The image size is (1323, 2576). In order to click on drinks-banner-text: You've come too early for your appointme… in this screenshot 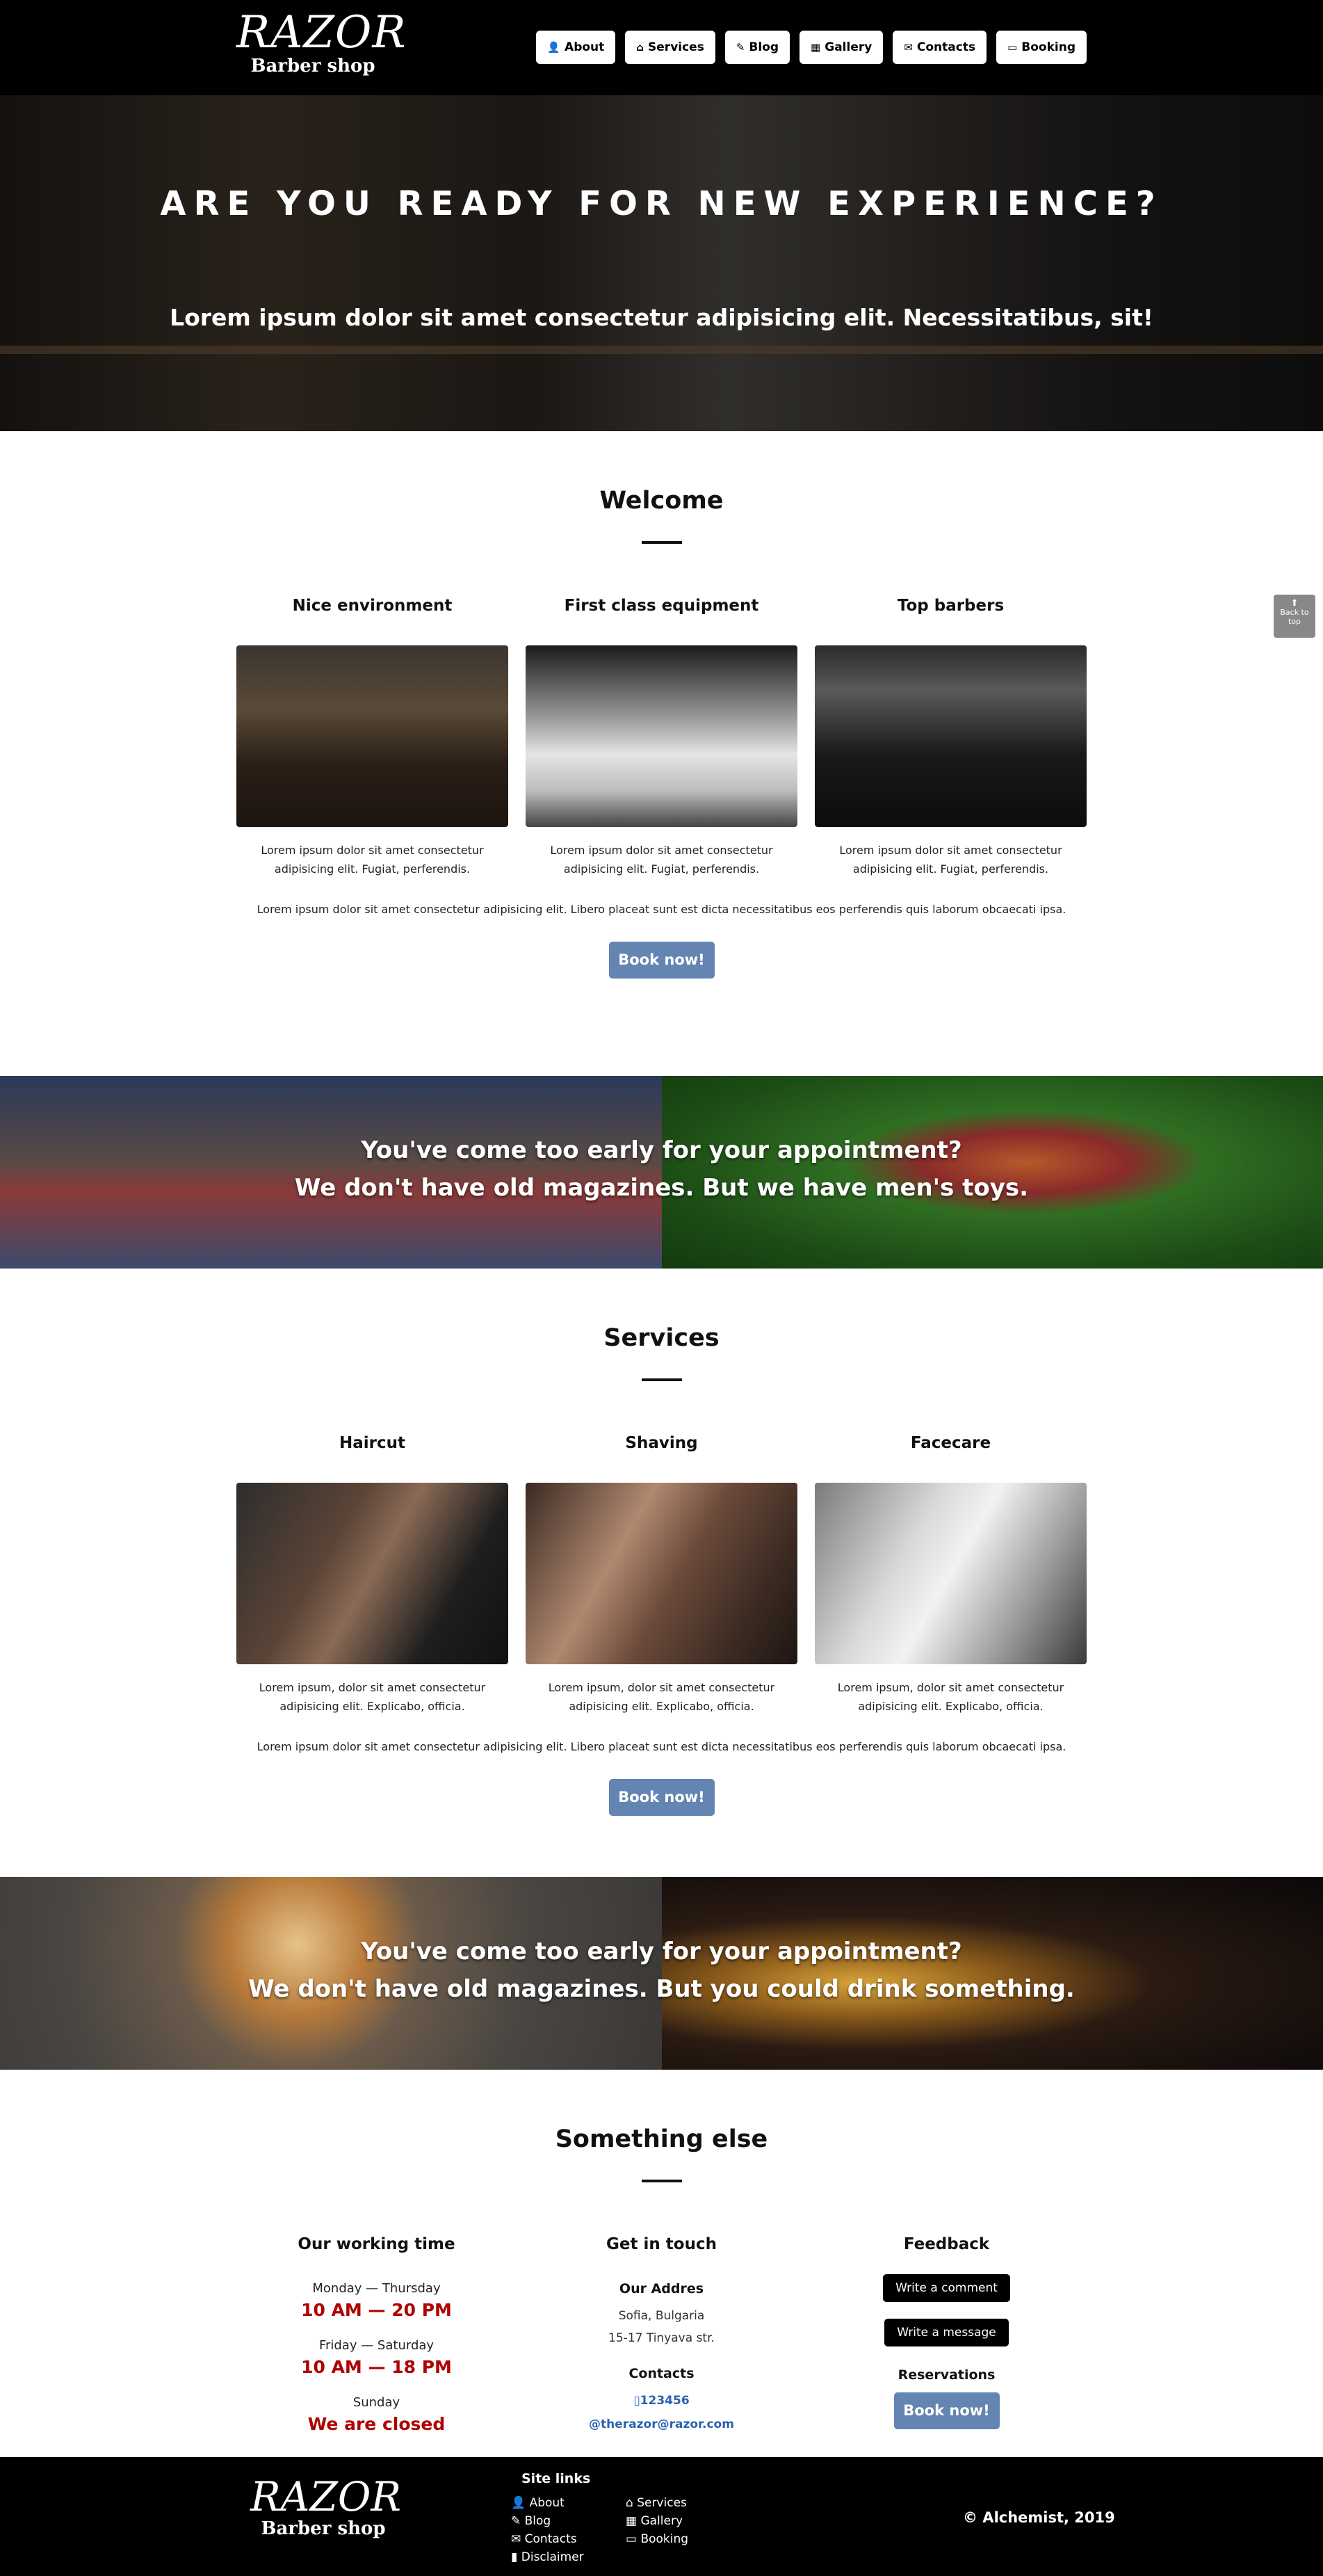, I will do `click(661, 1970)`.